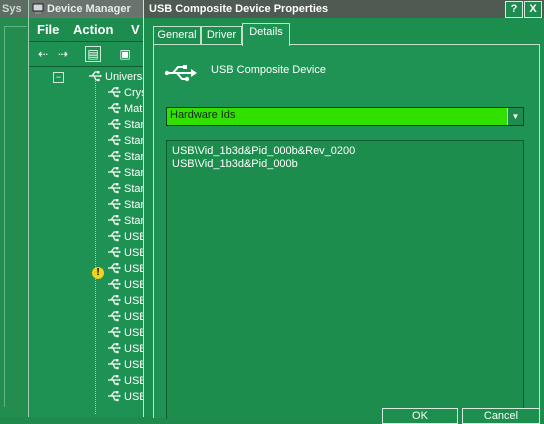 This screenshot has height=424, width=544. Describe the element at coordinates (263, 151) in the screenshot. I see `property-value-item: USB\Vid_1b3d&Pid_000b&Rev_0200` at that location.